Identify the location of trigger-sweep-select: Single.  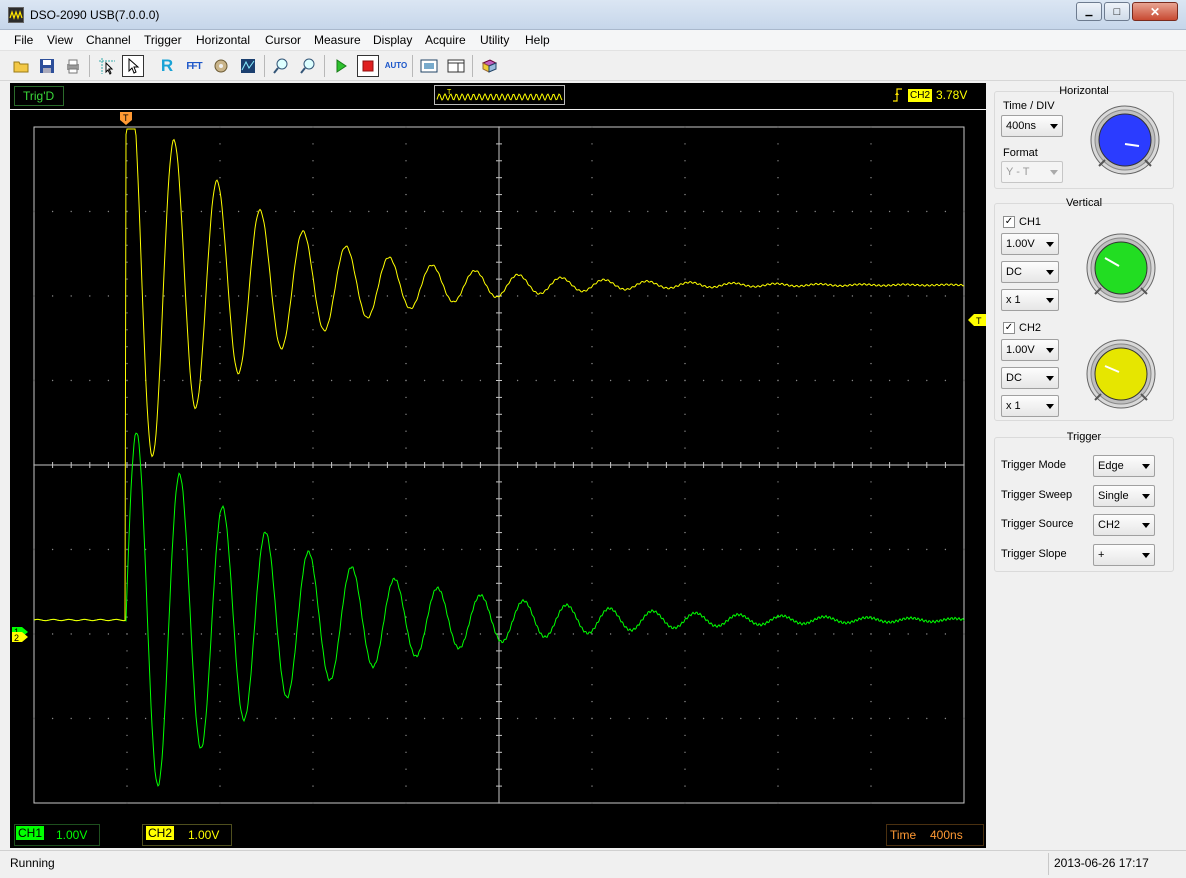
(1124, 496).